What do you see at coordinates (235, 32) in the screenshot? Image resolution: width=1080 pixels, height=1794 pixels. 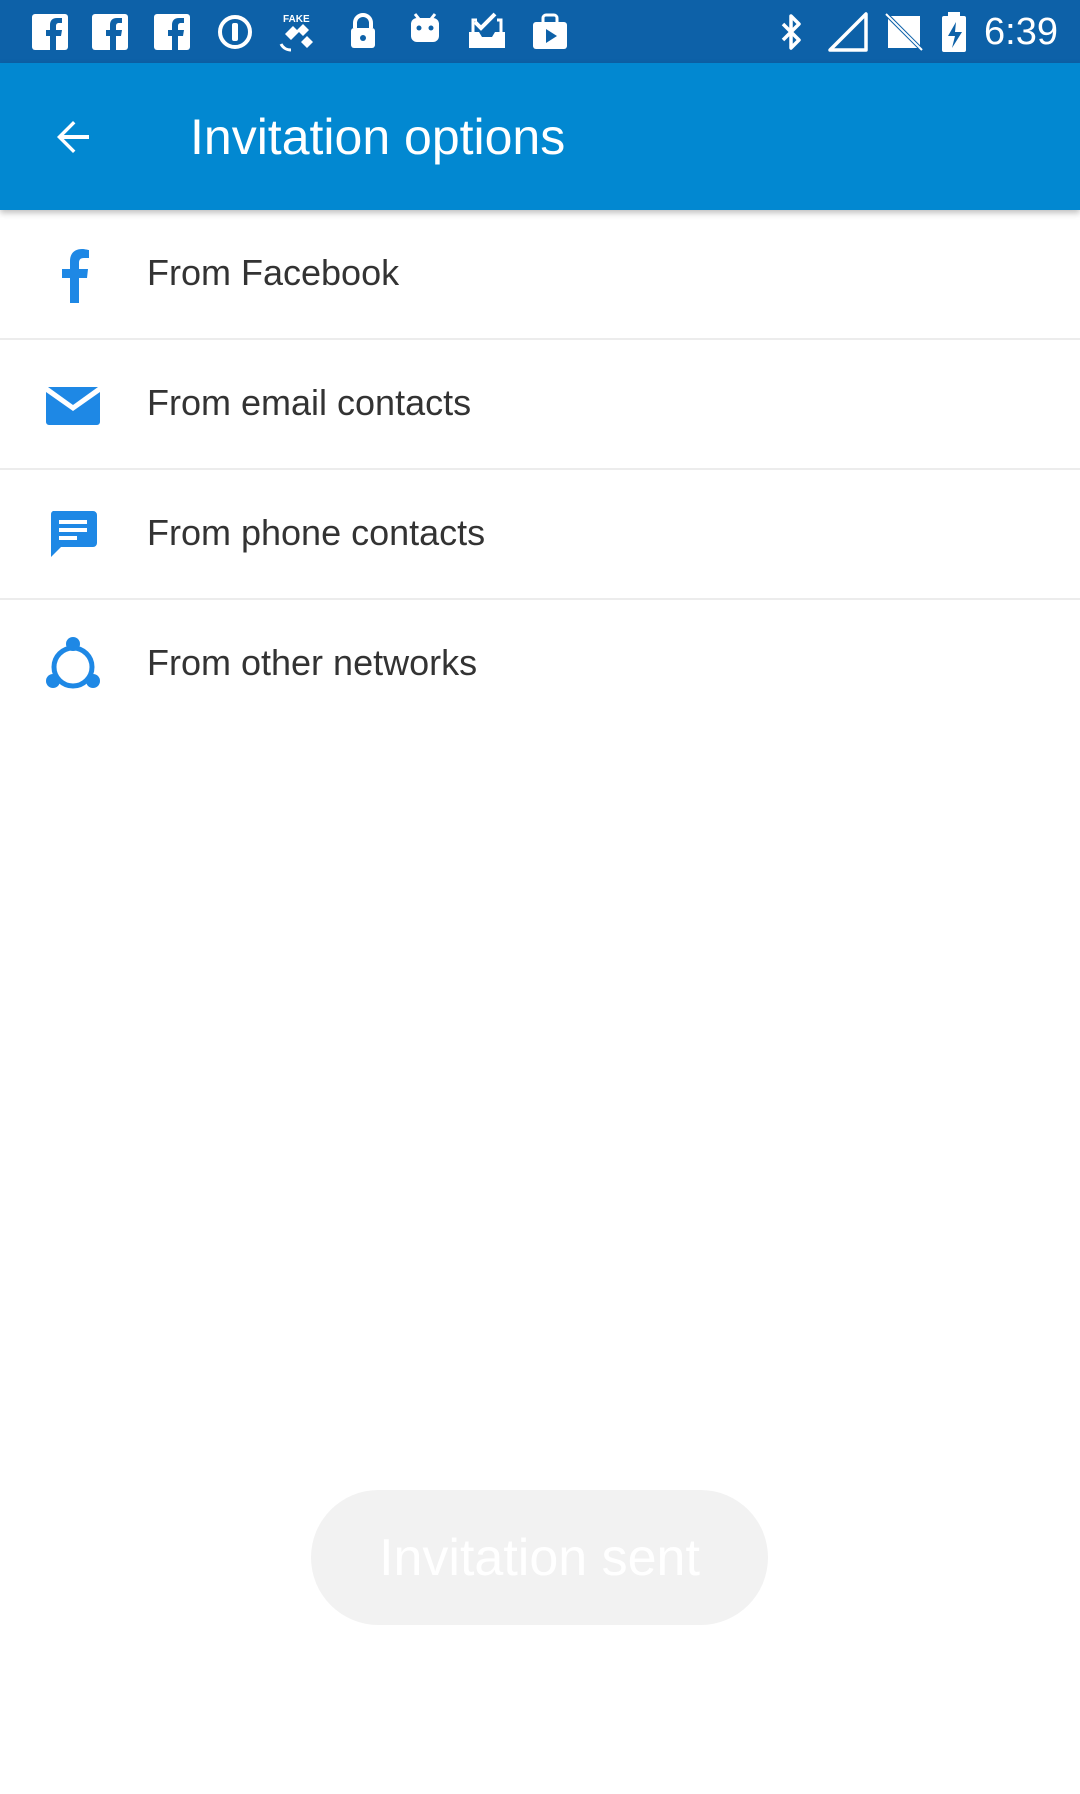 I see `circle-info-icon` at bounding box center [235, 32].